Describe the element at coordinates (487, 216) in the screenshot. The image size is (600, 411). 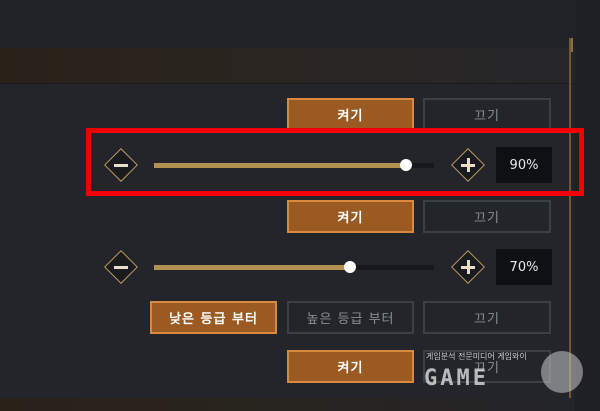
I see `row3-off-button: 끄기` at that location.